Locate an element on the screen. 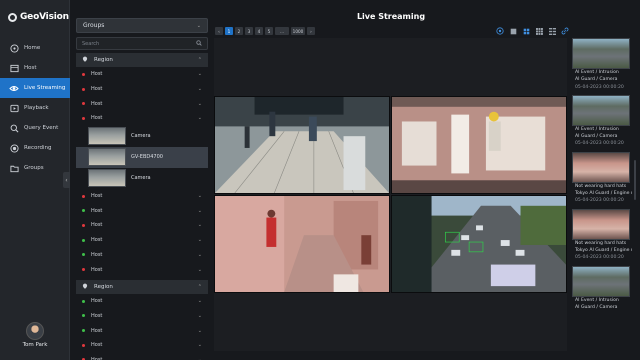 The image size is (640, 360). user-profile: Tom Park is located at coordinates (35, 335).